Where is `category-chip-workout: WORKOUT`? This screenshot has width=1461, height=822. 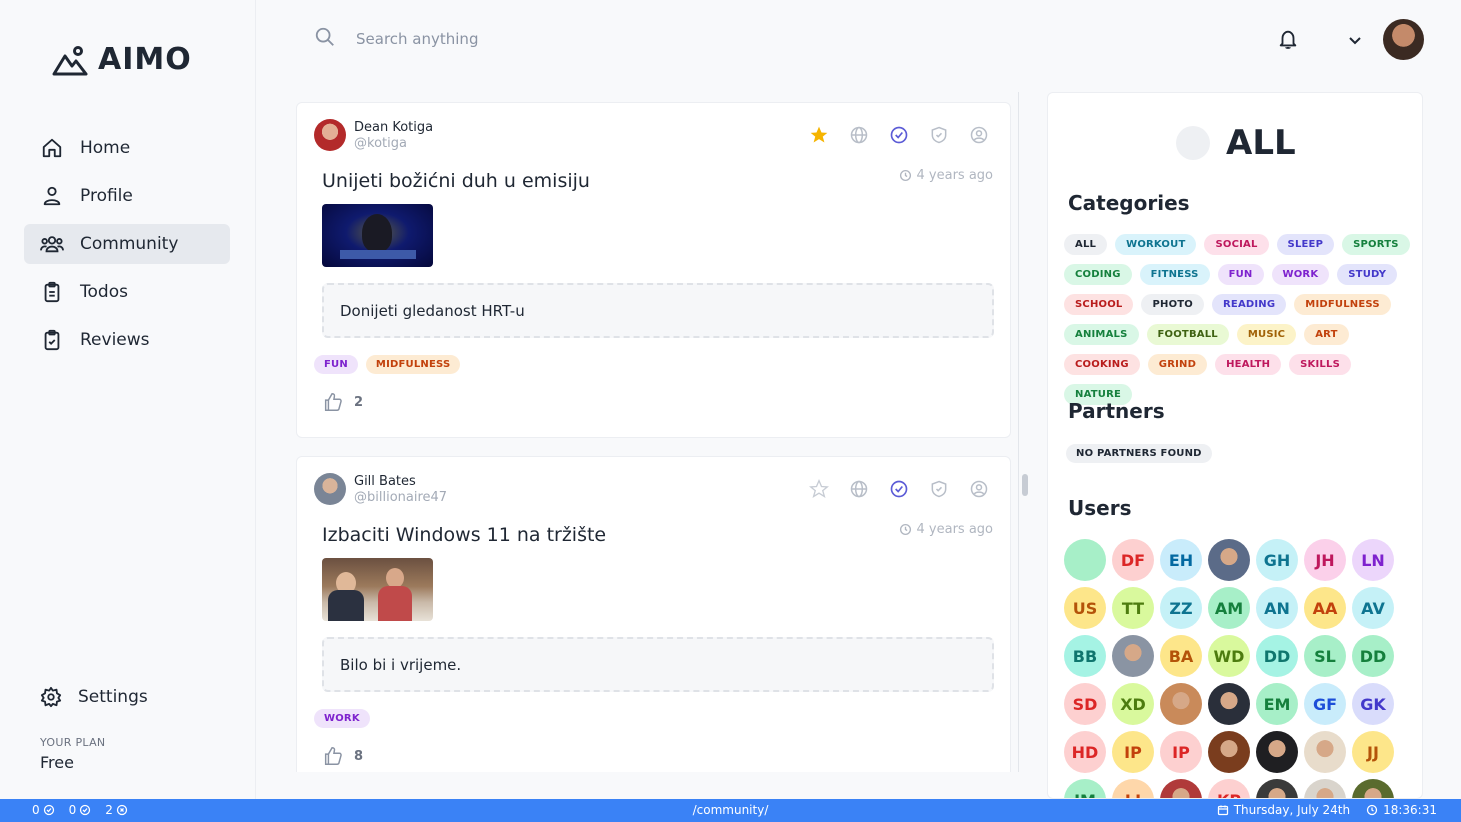
category-chip-workout: WORKOUT is located at coordinates (1156, 244).